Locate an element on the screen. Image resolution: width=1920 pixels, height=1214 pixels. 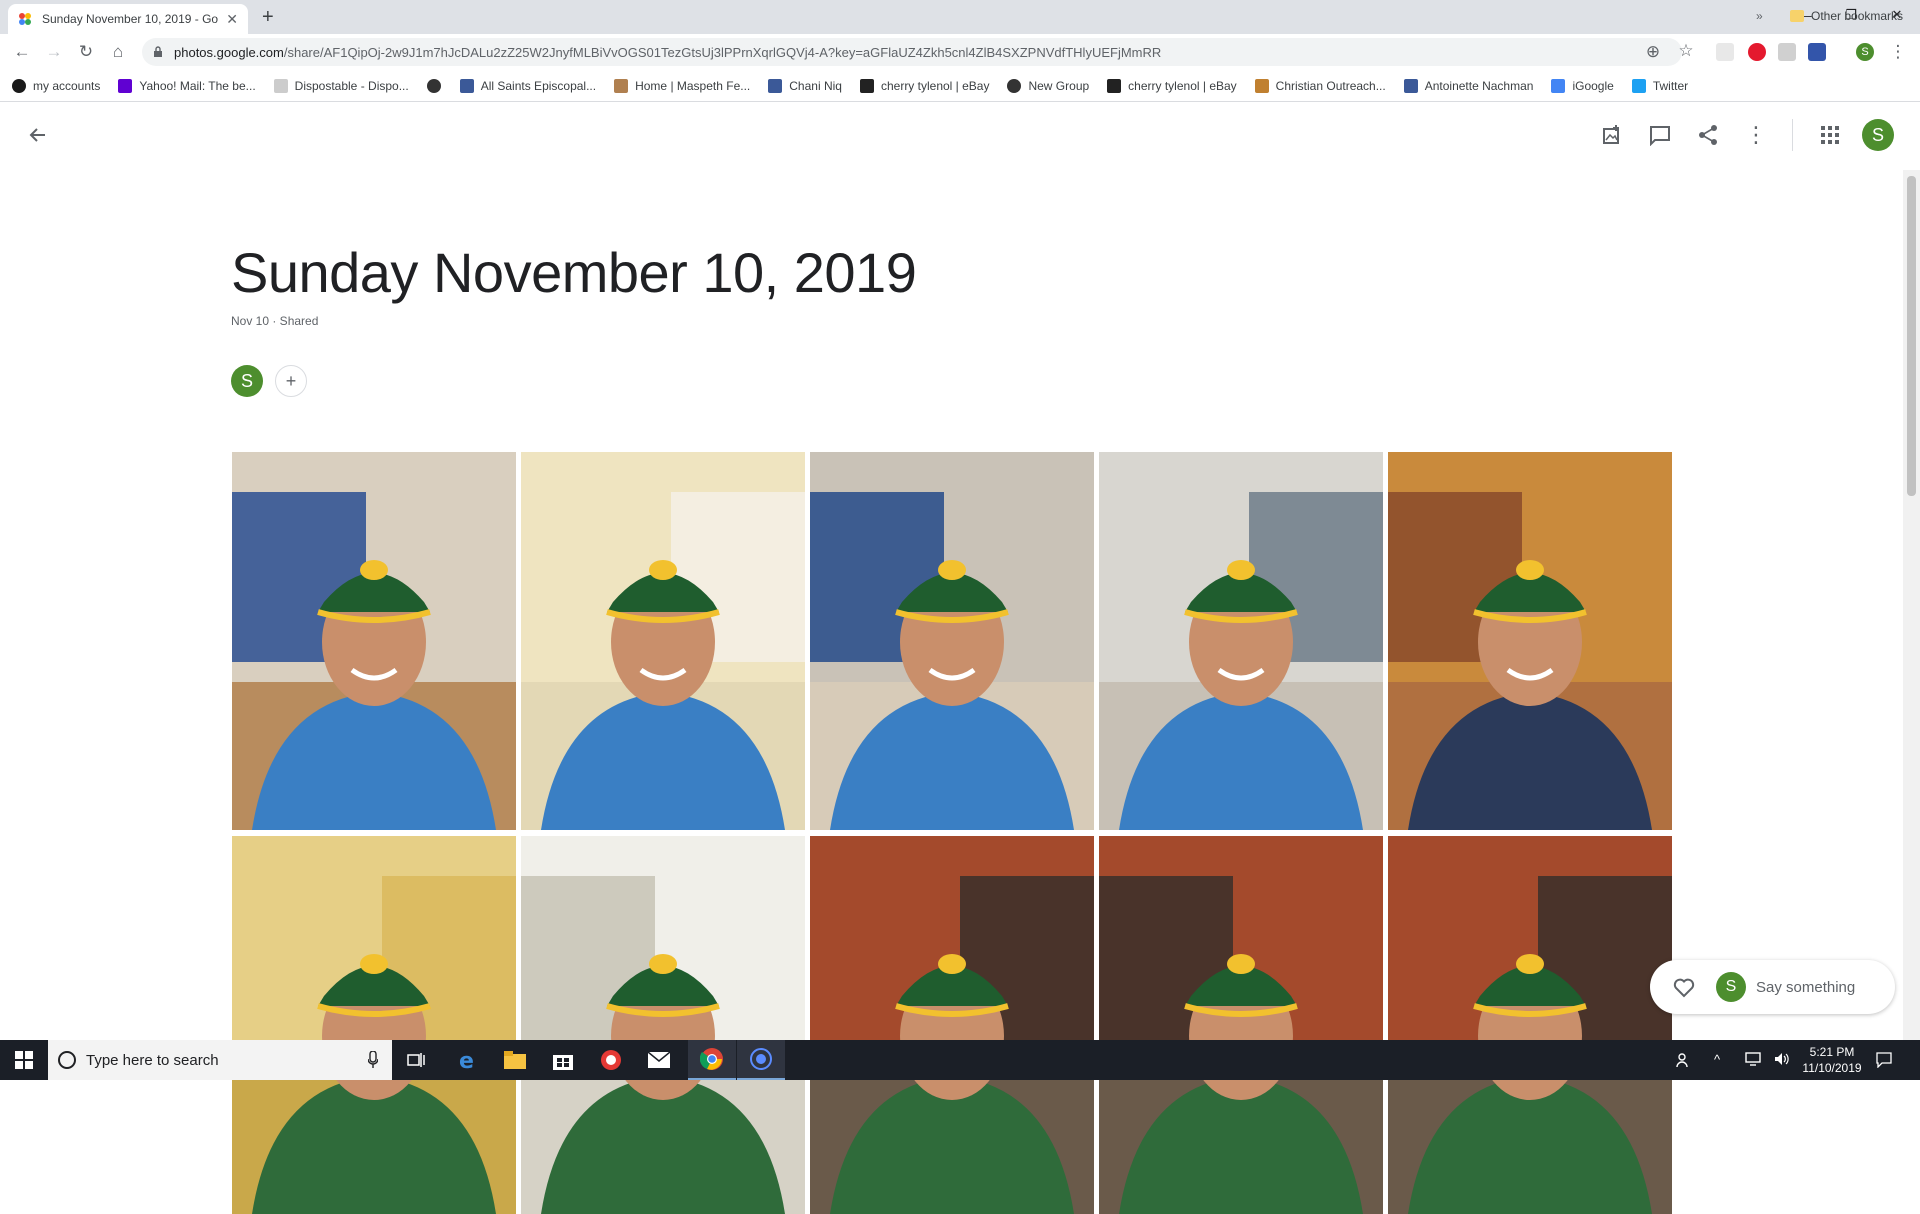
bookmark-item: my accounts is located at coordinates (56, 85).